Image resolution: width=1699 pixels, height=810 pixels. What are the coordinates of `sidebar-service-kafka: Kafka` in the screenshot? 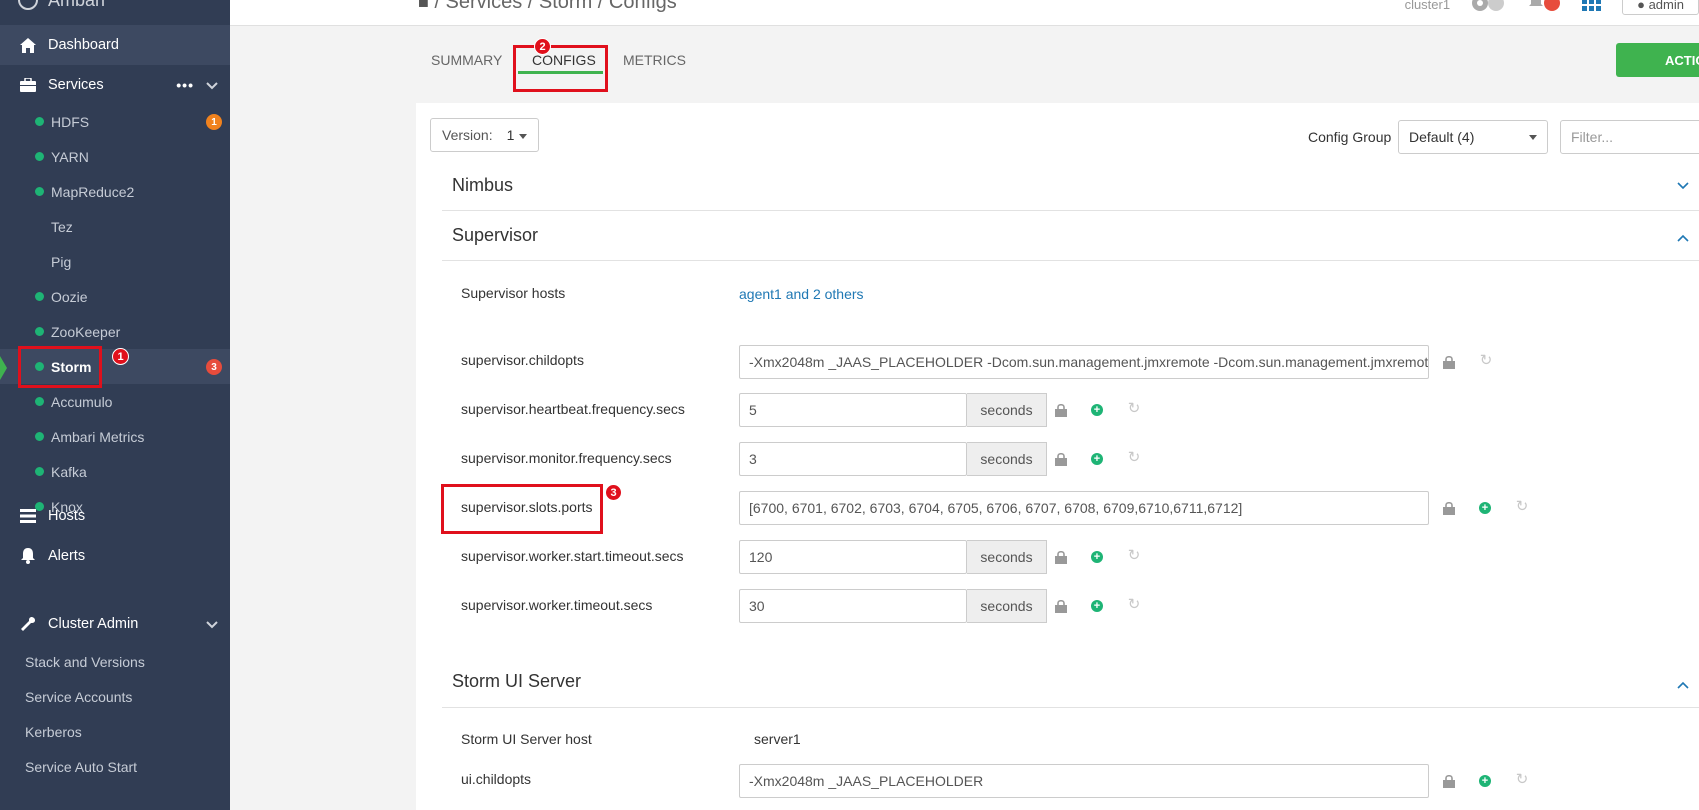 It's located at (115, 471).